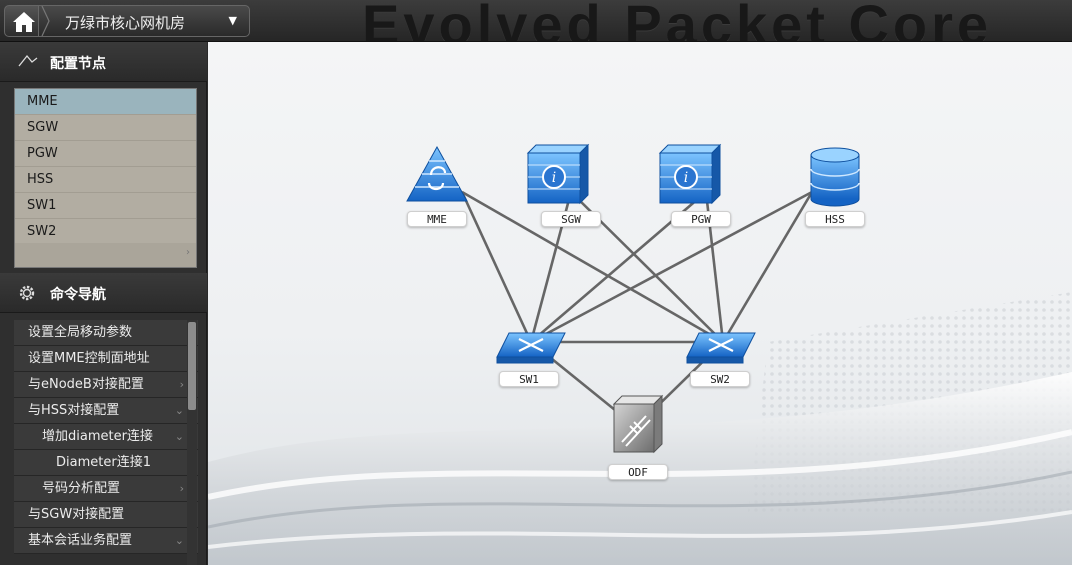  Describe the element at coordinates (28, 60) in the screenshot. I see `node-link-icon` at that location.